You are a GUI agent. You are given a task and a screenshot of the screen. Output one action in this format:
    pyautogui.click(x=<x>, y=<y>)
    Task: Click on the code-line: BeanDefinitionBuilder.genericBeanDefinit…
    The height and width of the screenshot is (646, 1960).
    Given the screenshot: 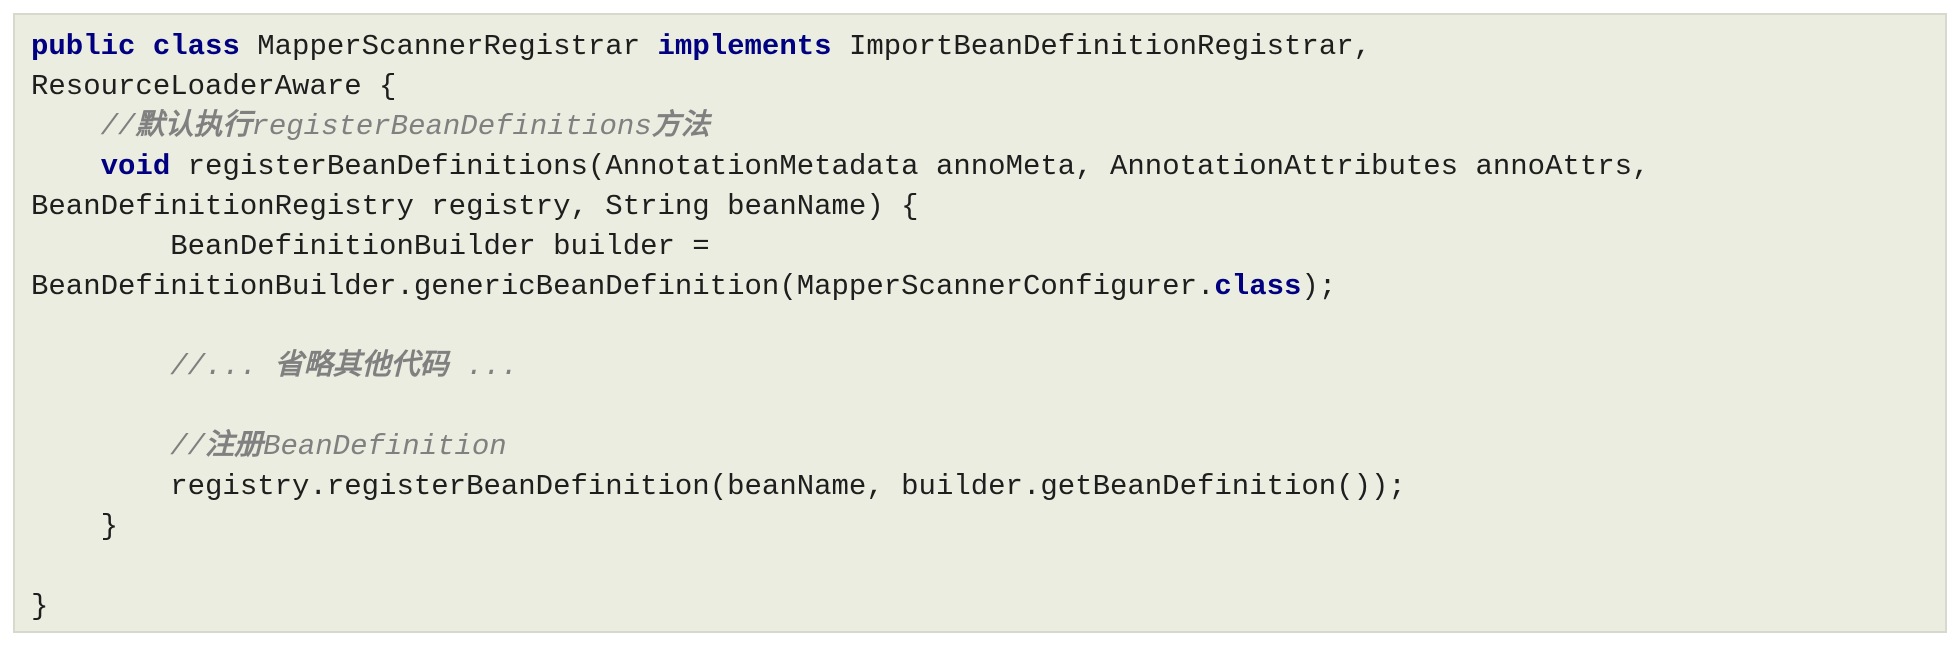 What is the action you would take?
    pyautogui.click(x=988, y=287)
    